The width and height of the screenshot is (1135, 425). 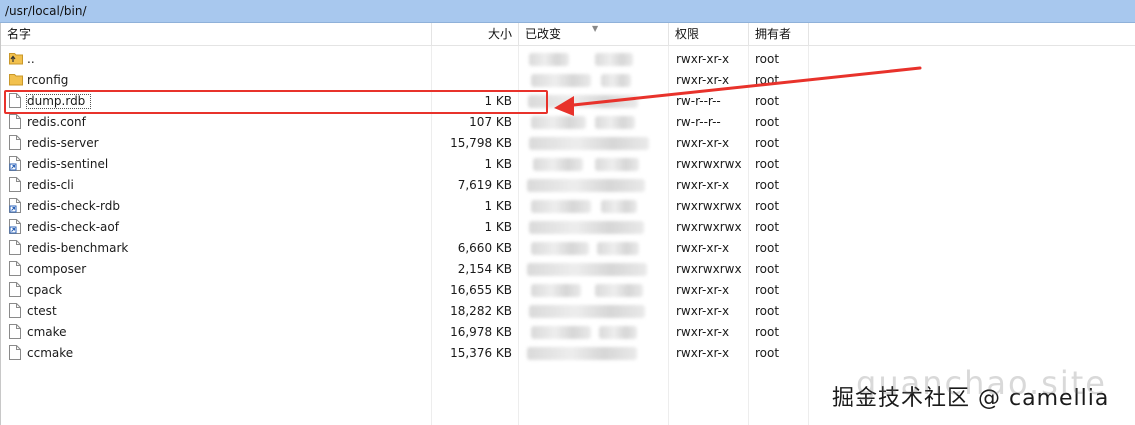 I want to click on file-name: rconfig, so click(x=48, y=80).